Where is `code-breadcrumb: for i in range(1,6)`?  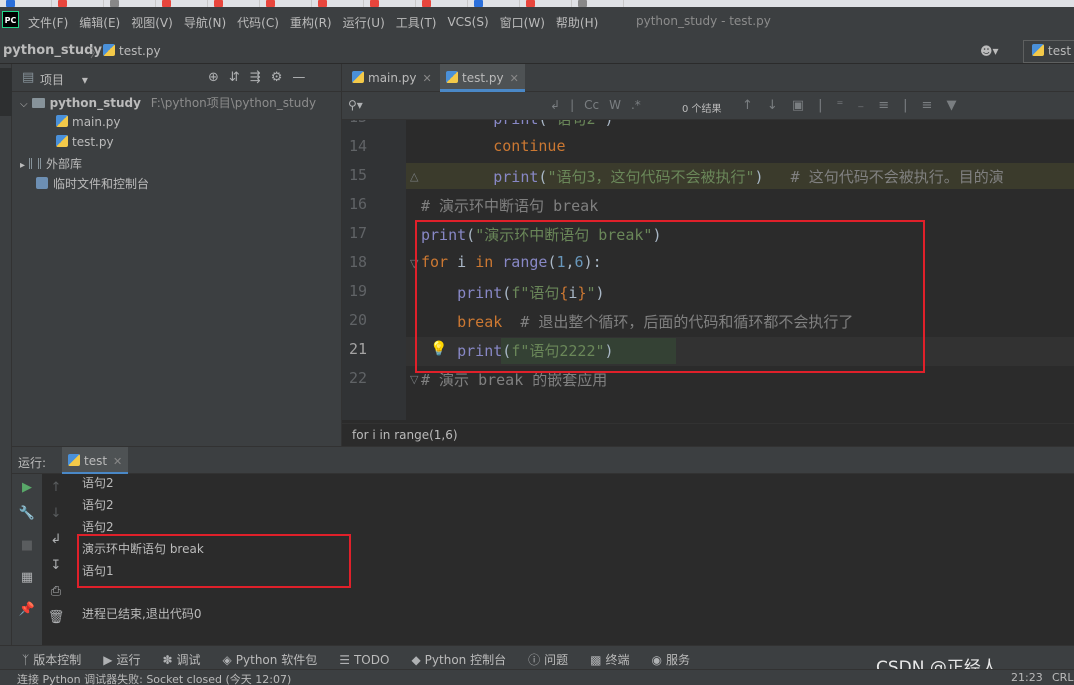 code-breadcrumb: for i in range(1,6) is located at coordinates (708, 434).